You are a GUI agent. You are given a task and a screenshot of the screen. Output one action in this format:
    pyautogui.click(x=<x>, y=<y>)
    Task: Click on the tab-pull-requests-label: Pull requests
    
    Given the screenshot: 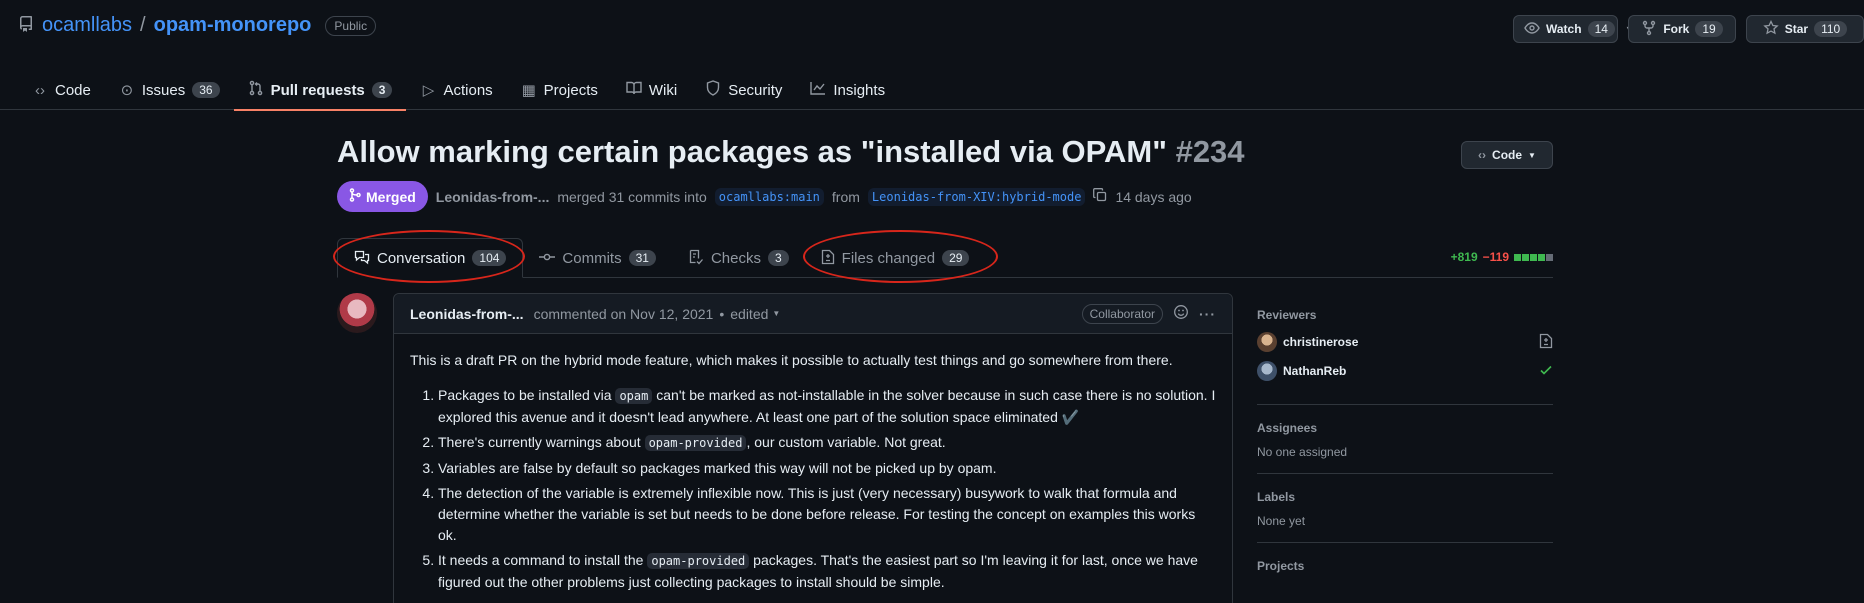 What is the action you would take?
    pyautogui.click(x=317, y=90)
    